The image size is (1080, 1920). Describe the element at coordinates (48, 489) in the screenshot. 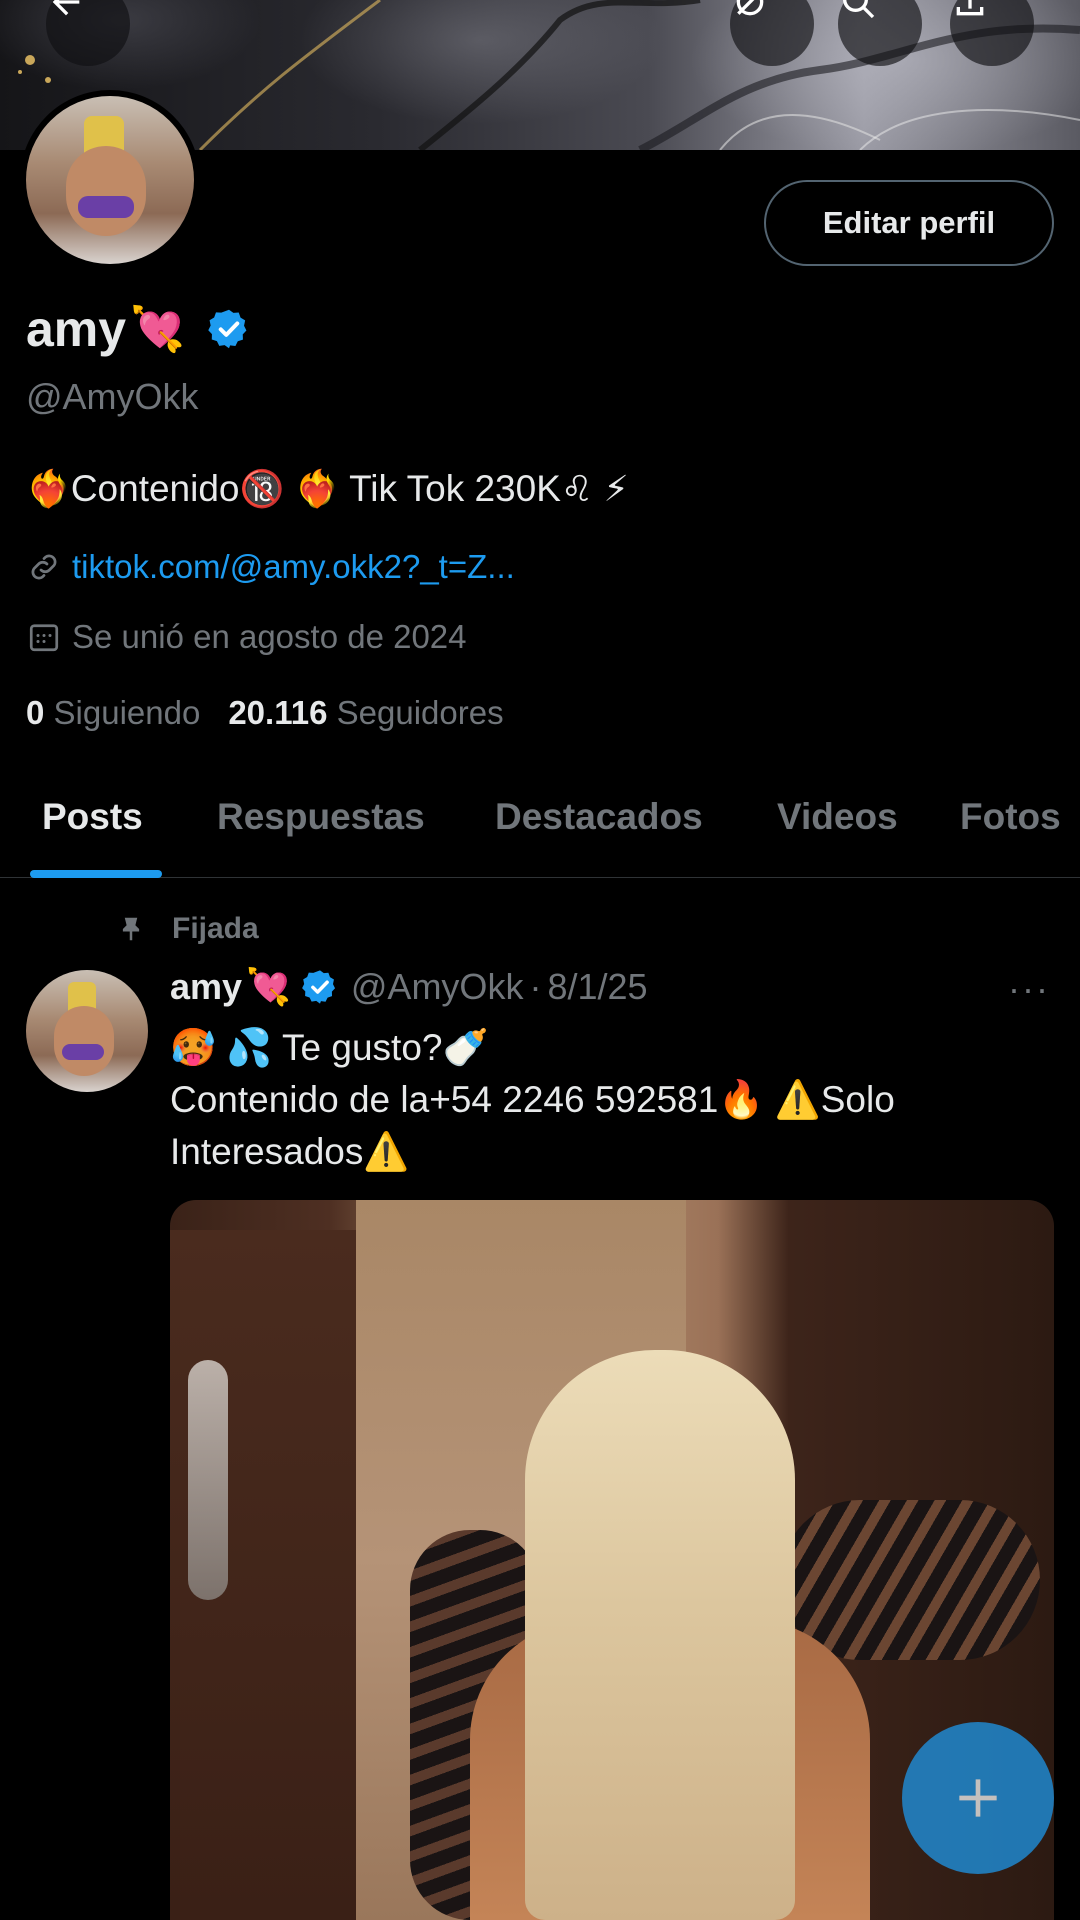

I see `bio-emoji-heart-fire: ❤️‍🔥` at that location.